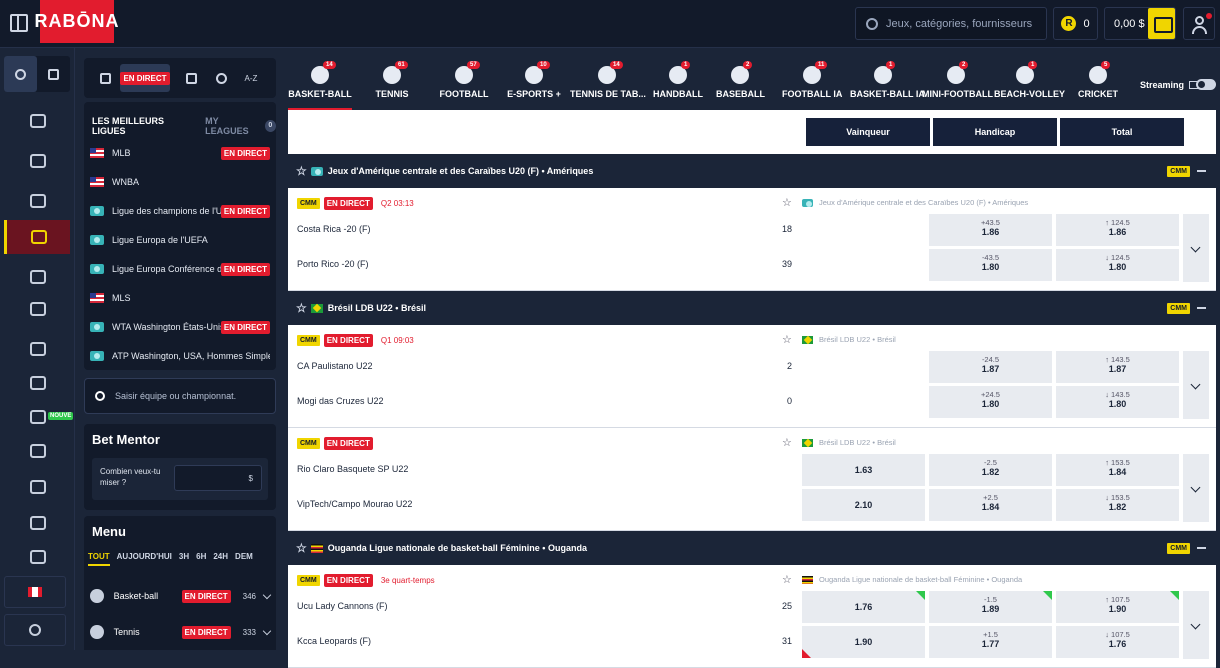  I want to click on support-button, so click(35, 630).